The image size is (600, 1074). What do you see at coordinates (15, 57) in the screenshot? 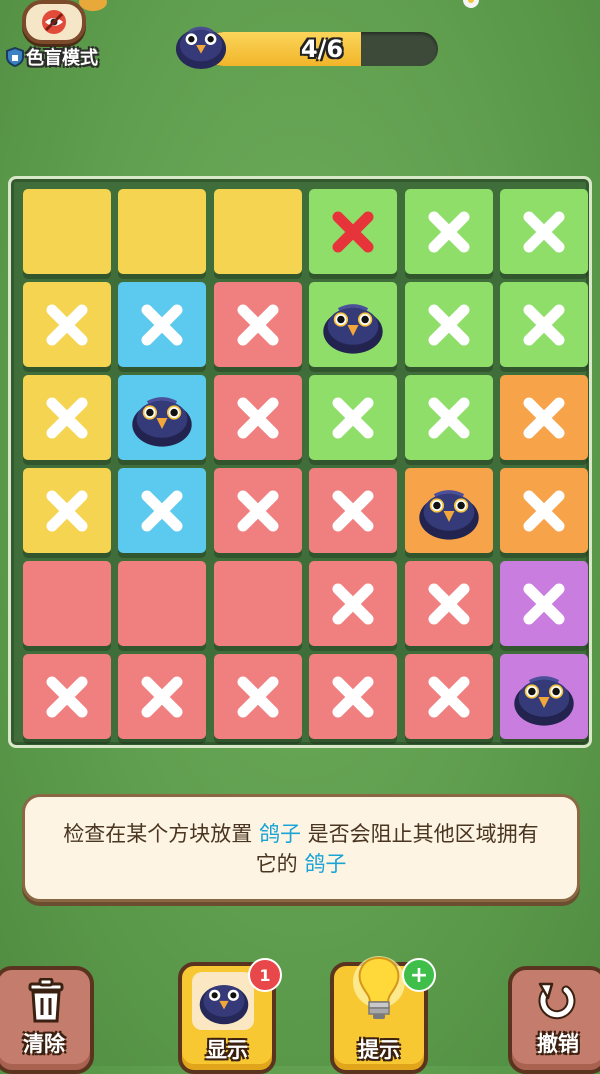
I see `shield-icon` at bounding box center [15, 57].